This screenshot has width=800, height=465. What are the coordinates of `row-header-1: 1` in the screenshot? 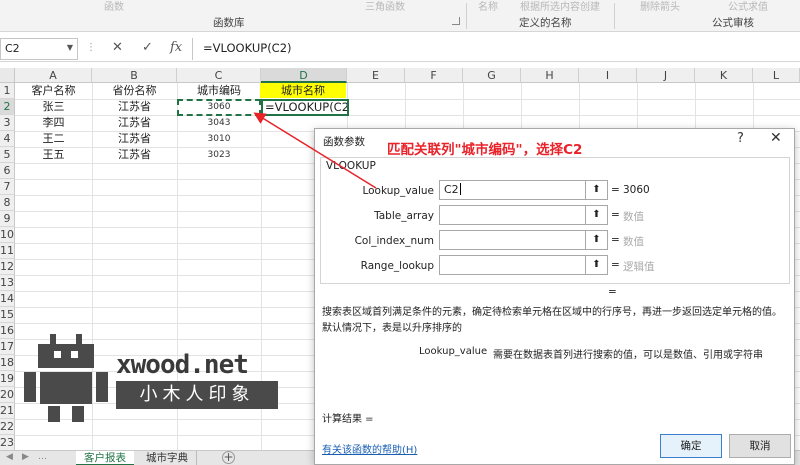 It's located at (7, 91).